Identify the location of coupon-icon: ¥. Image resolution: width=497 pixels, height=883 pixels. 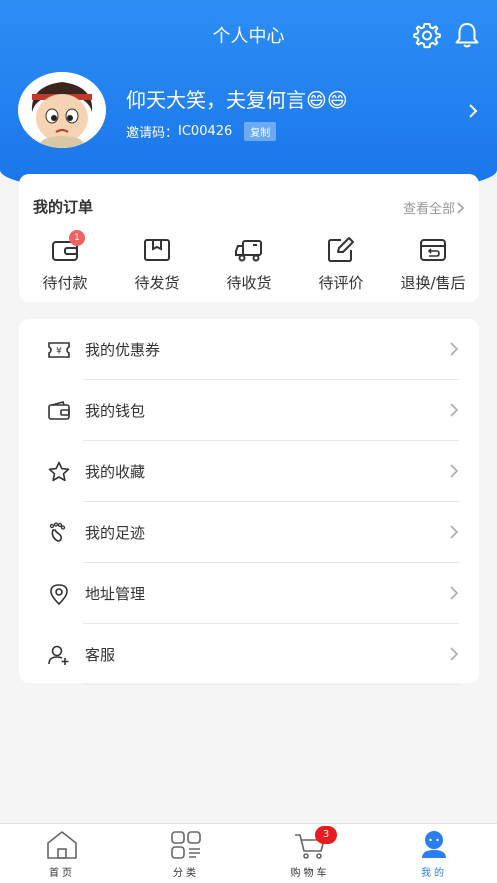
(59, 350).